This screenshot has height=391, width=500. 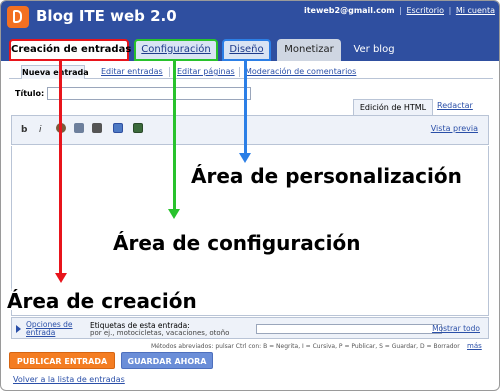 What do you see at coordinates (474, 346) in the screenshot?
I see `shortcuts-more-link: más` at bounding box center [474, 346].